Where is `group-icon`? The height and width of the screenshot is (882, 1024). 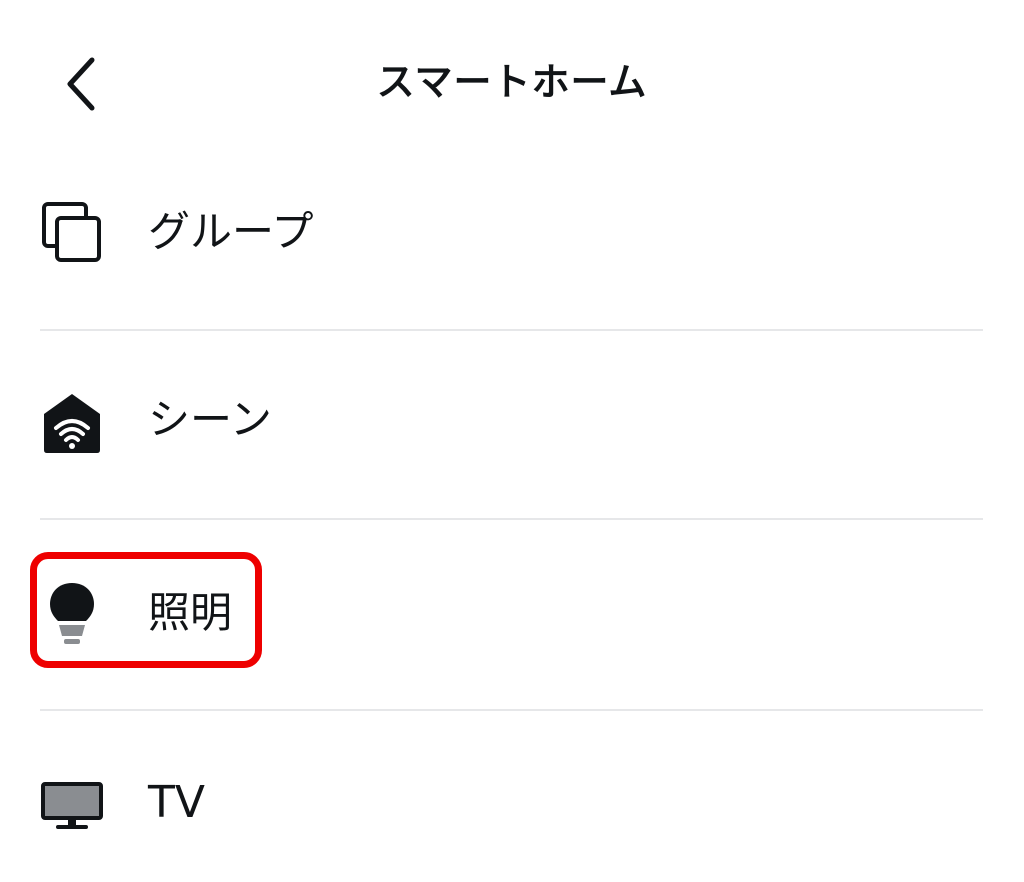
group-icon is located at coordinates (72, 232).